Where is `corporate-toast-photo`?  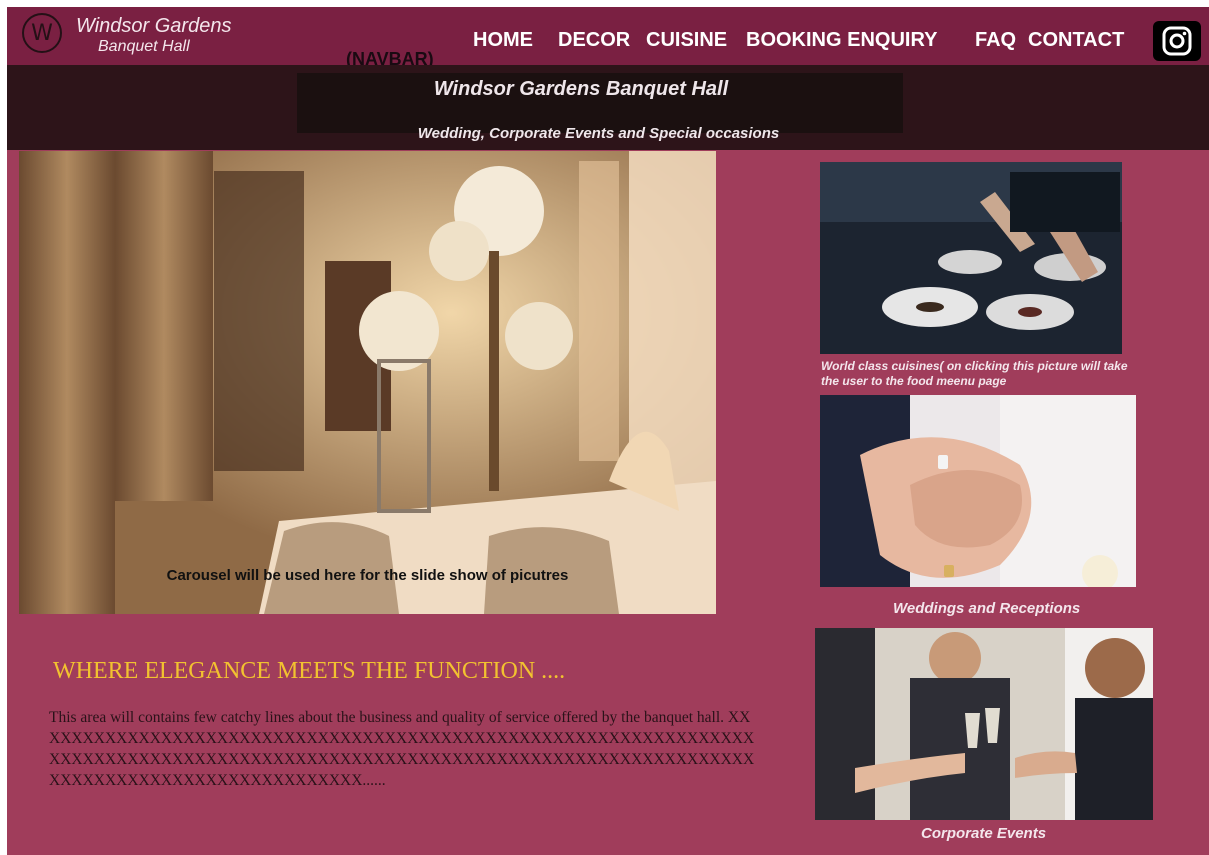
corporate-toast-photo is located at coordinates (984, 724).